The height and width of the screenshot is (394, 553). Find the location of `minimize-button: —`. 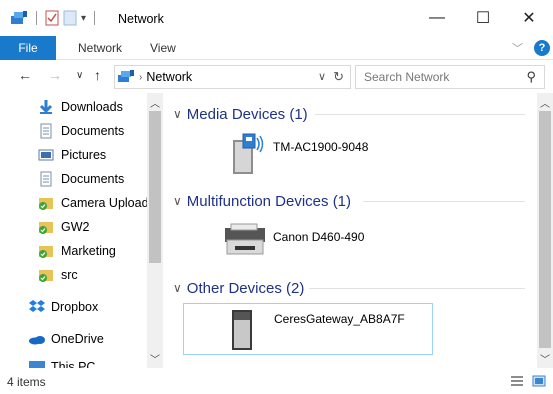

minimize-button: — is located at coordinates (437, 18).